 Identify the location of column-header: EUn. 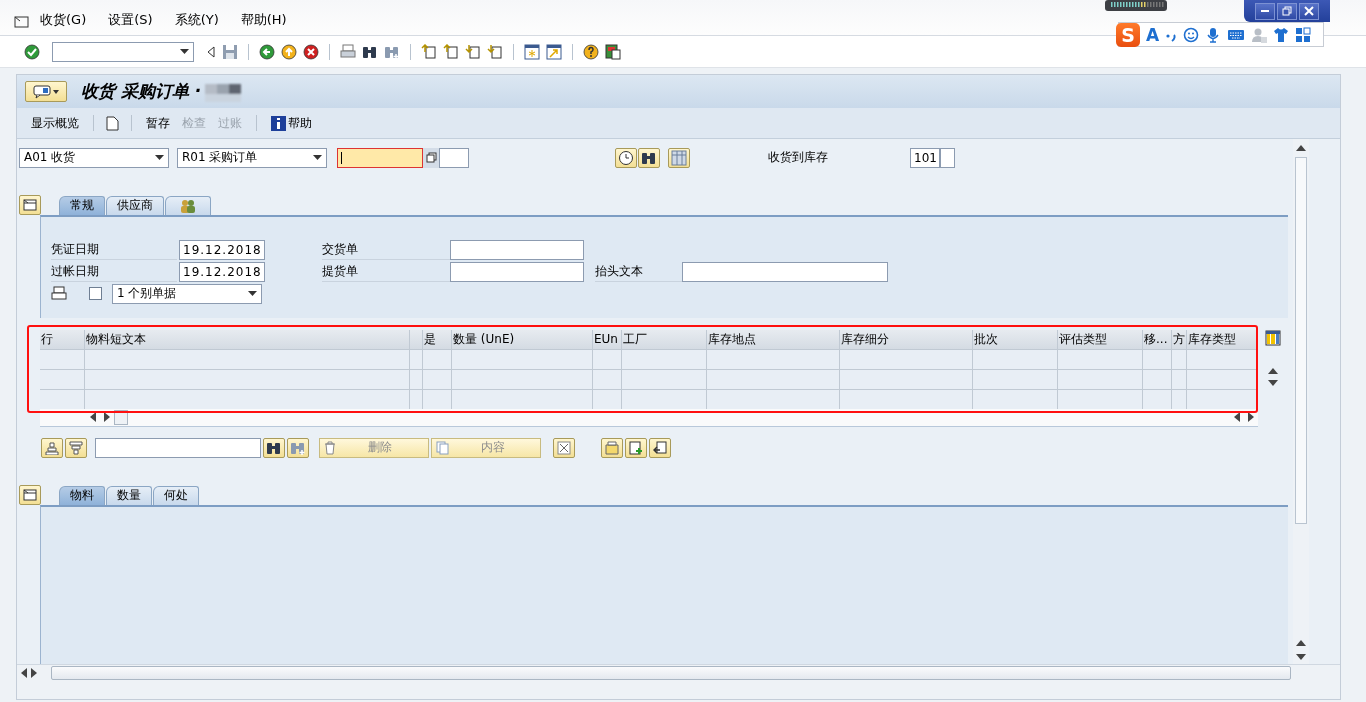
(607, 339).